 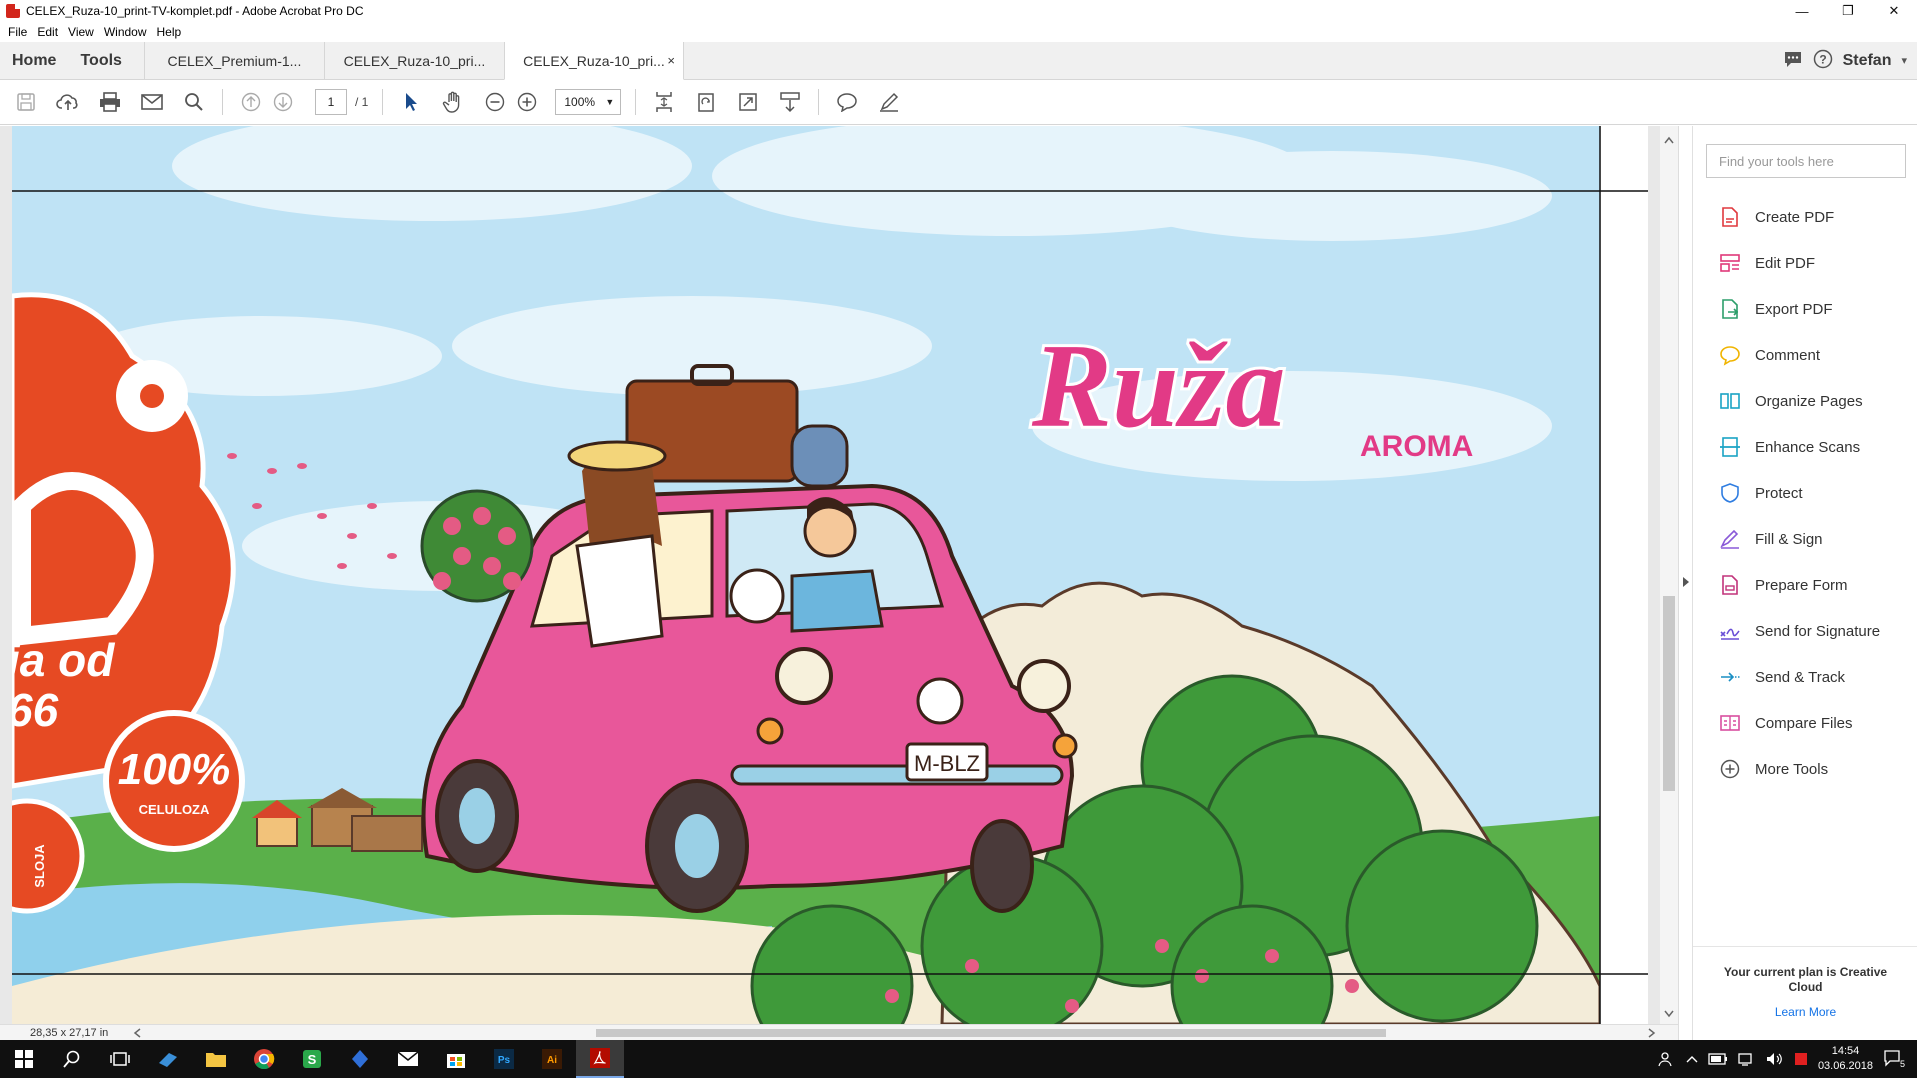 I want to click on tool-export-pdf: Export PDF, so click(x=1805, y=309).